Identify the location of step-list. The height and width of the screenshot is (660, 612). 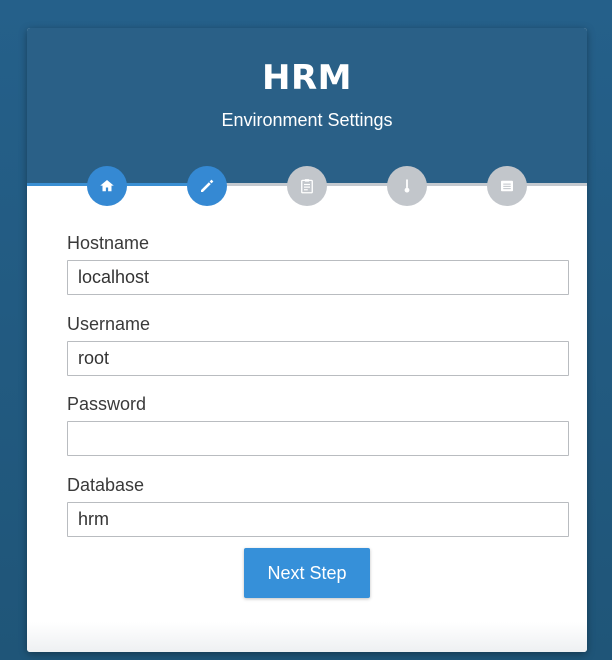
(507, 186).